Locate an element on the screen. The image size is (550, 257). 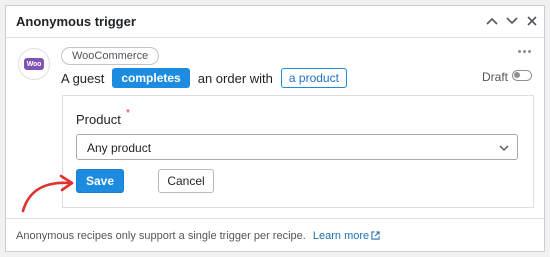
panel-header: Anonymous trigger is located at coordinates (275, 22).